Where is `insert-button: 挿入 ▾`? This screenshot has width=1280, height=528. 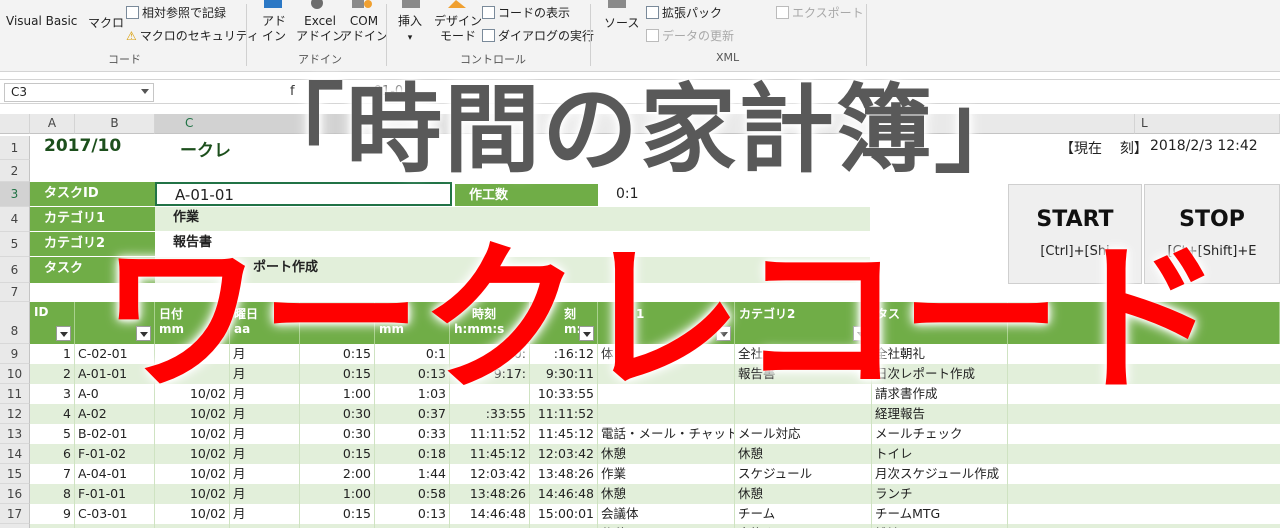 insert-button: 挿入 ▾ is located at coordinates (410, 30).